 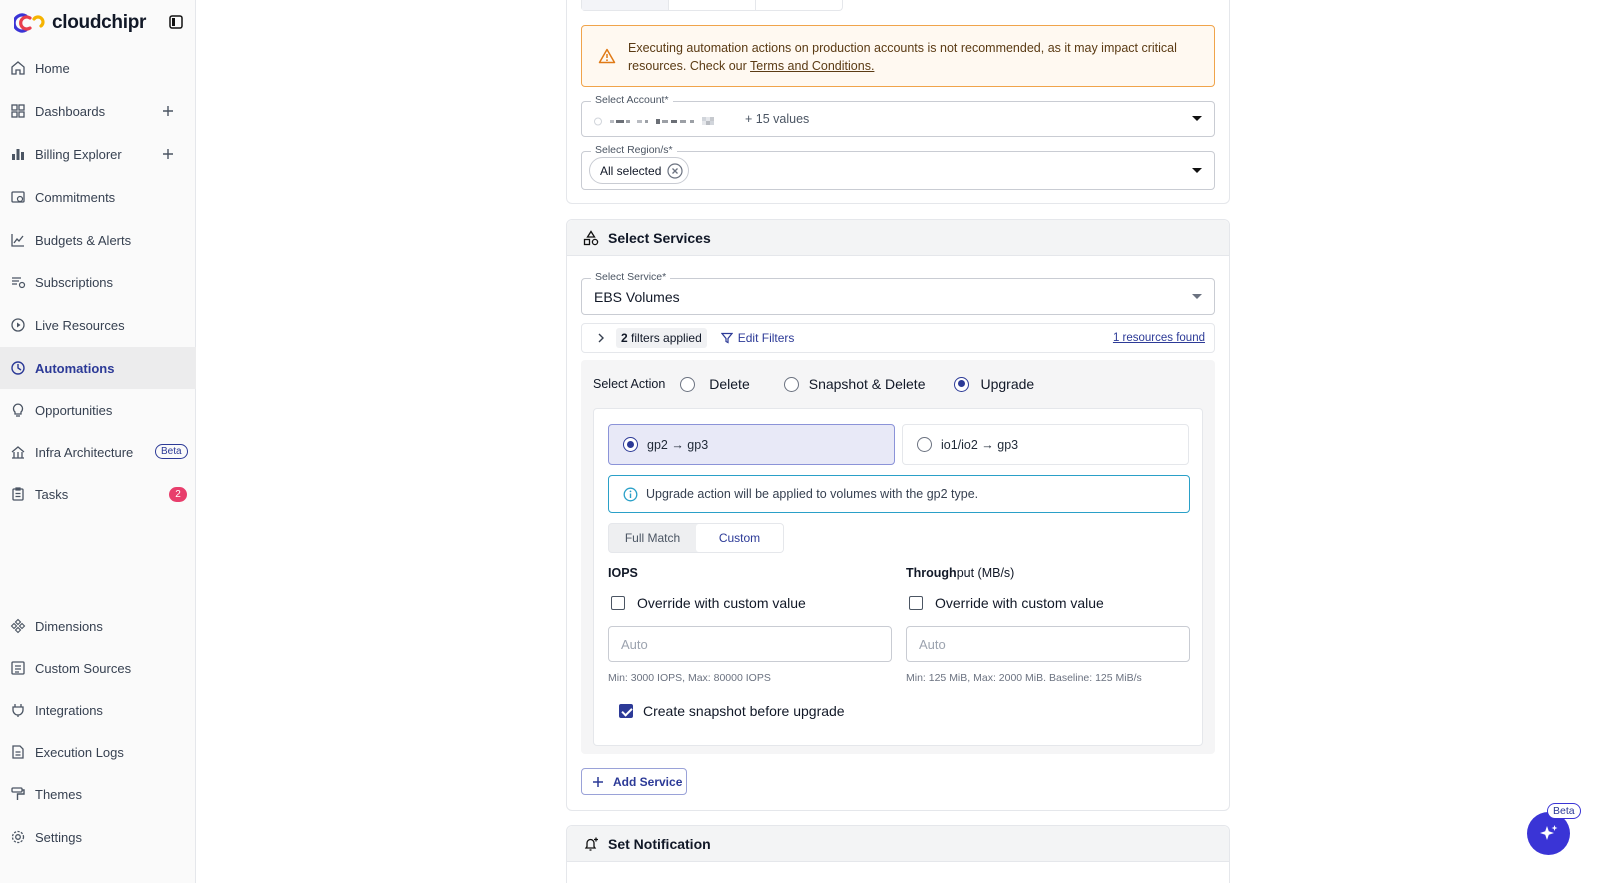 I want to click on add-dashboard-icon, so click(x=168, y=111).